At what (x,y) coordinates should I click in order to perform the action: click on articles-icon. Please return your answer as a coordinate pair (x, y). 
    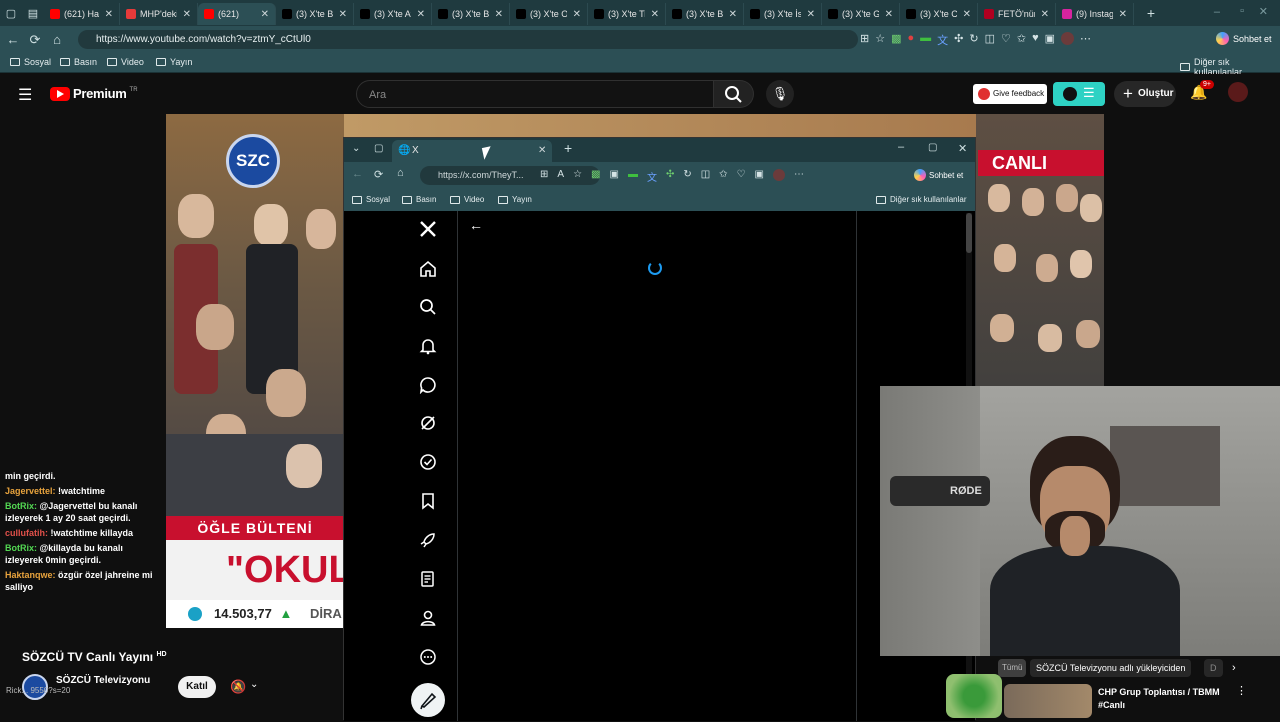
    Looking at the image, I should click on (428, 579).